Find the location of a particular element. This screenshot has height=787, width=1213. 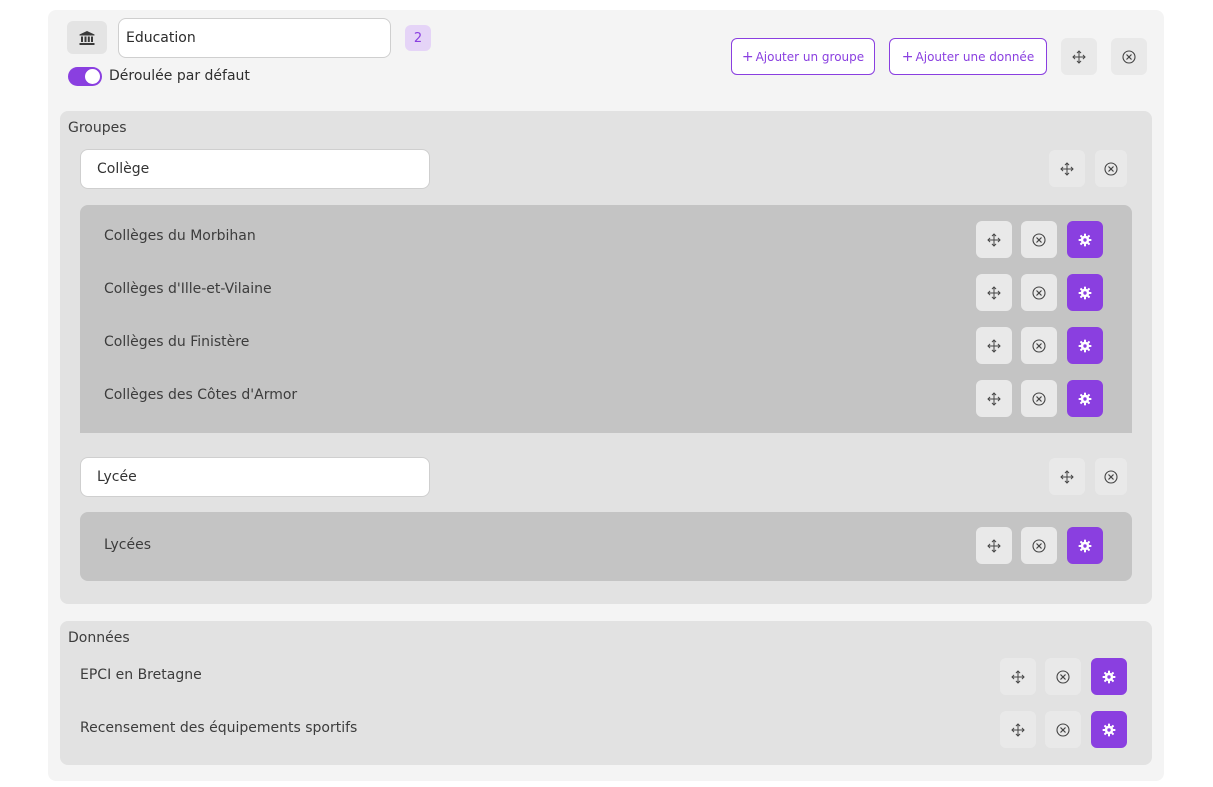

building-columns-icon is located at coordinates (87, 37).